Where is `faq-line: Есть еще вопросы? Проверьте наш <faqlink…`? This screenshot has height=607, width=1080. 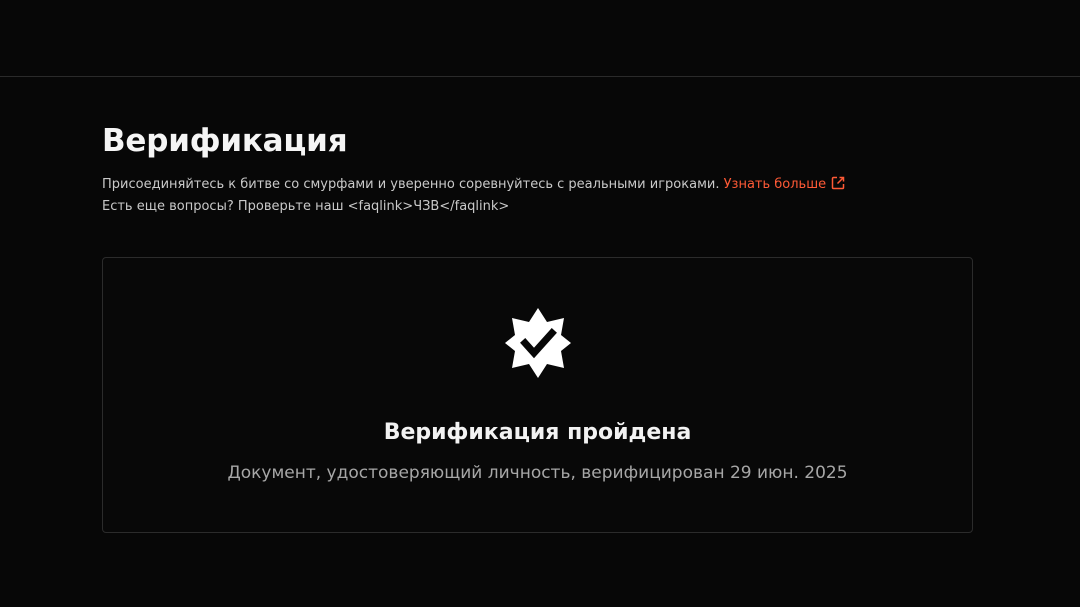 faq-line: Есть еще вопросы? Проверьте наш <faqlink… is located at coordinates (306, 206).